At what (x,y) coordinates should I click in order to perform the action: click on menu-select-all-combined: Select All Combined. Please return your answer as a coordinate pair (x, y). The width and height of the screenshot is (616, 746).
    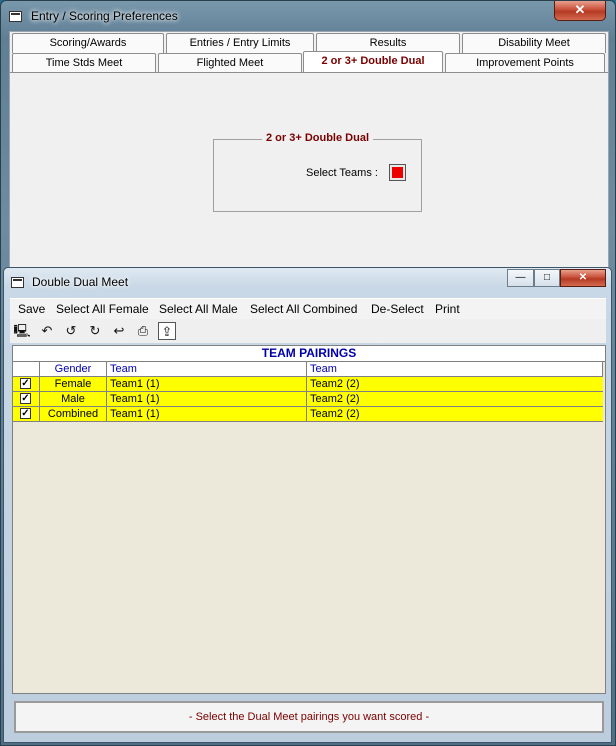
    Looking at the image, I should click on (303, 309).